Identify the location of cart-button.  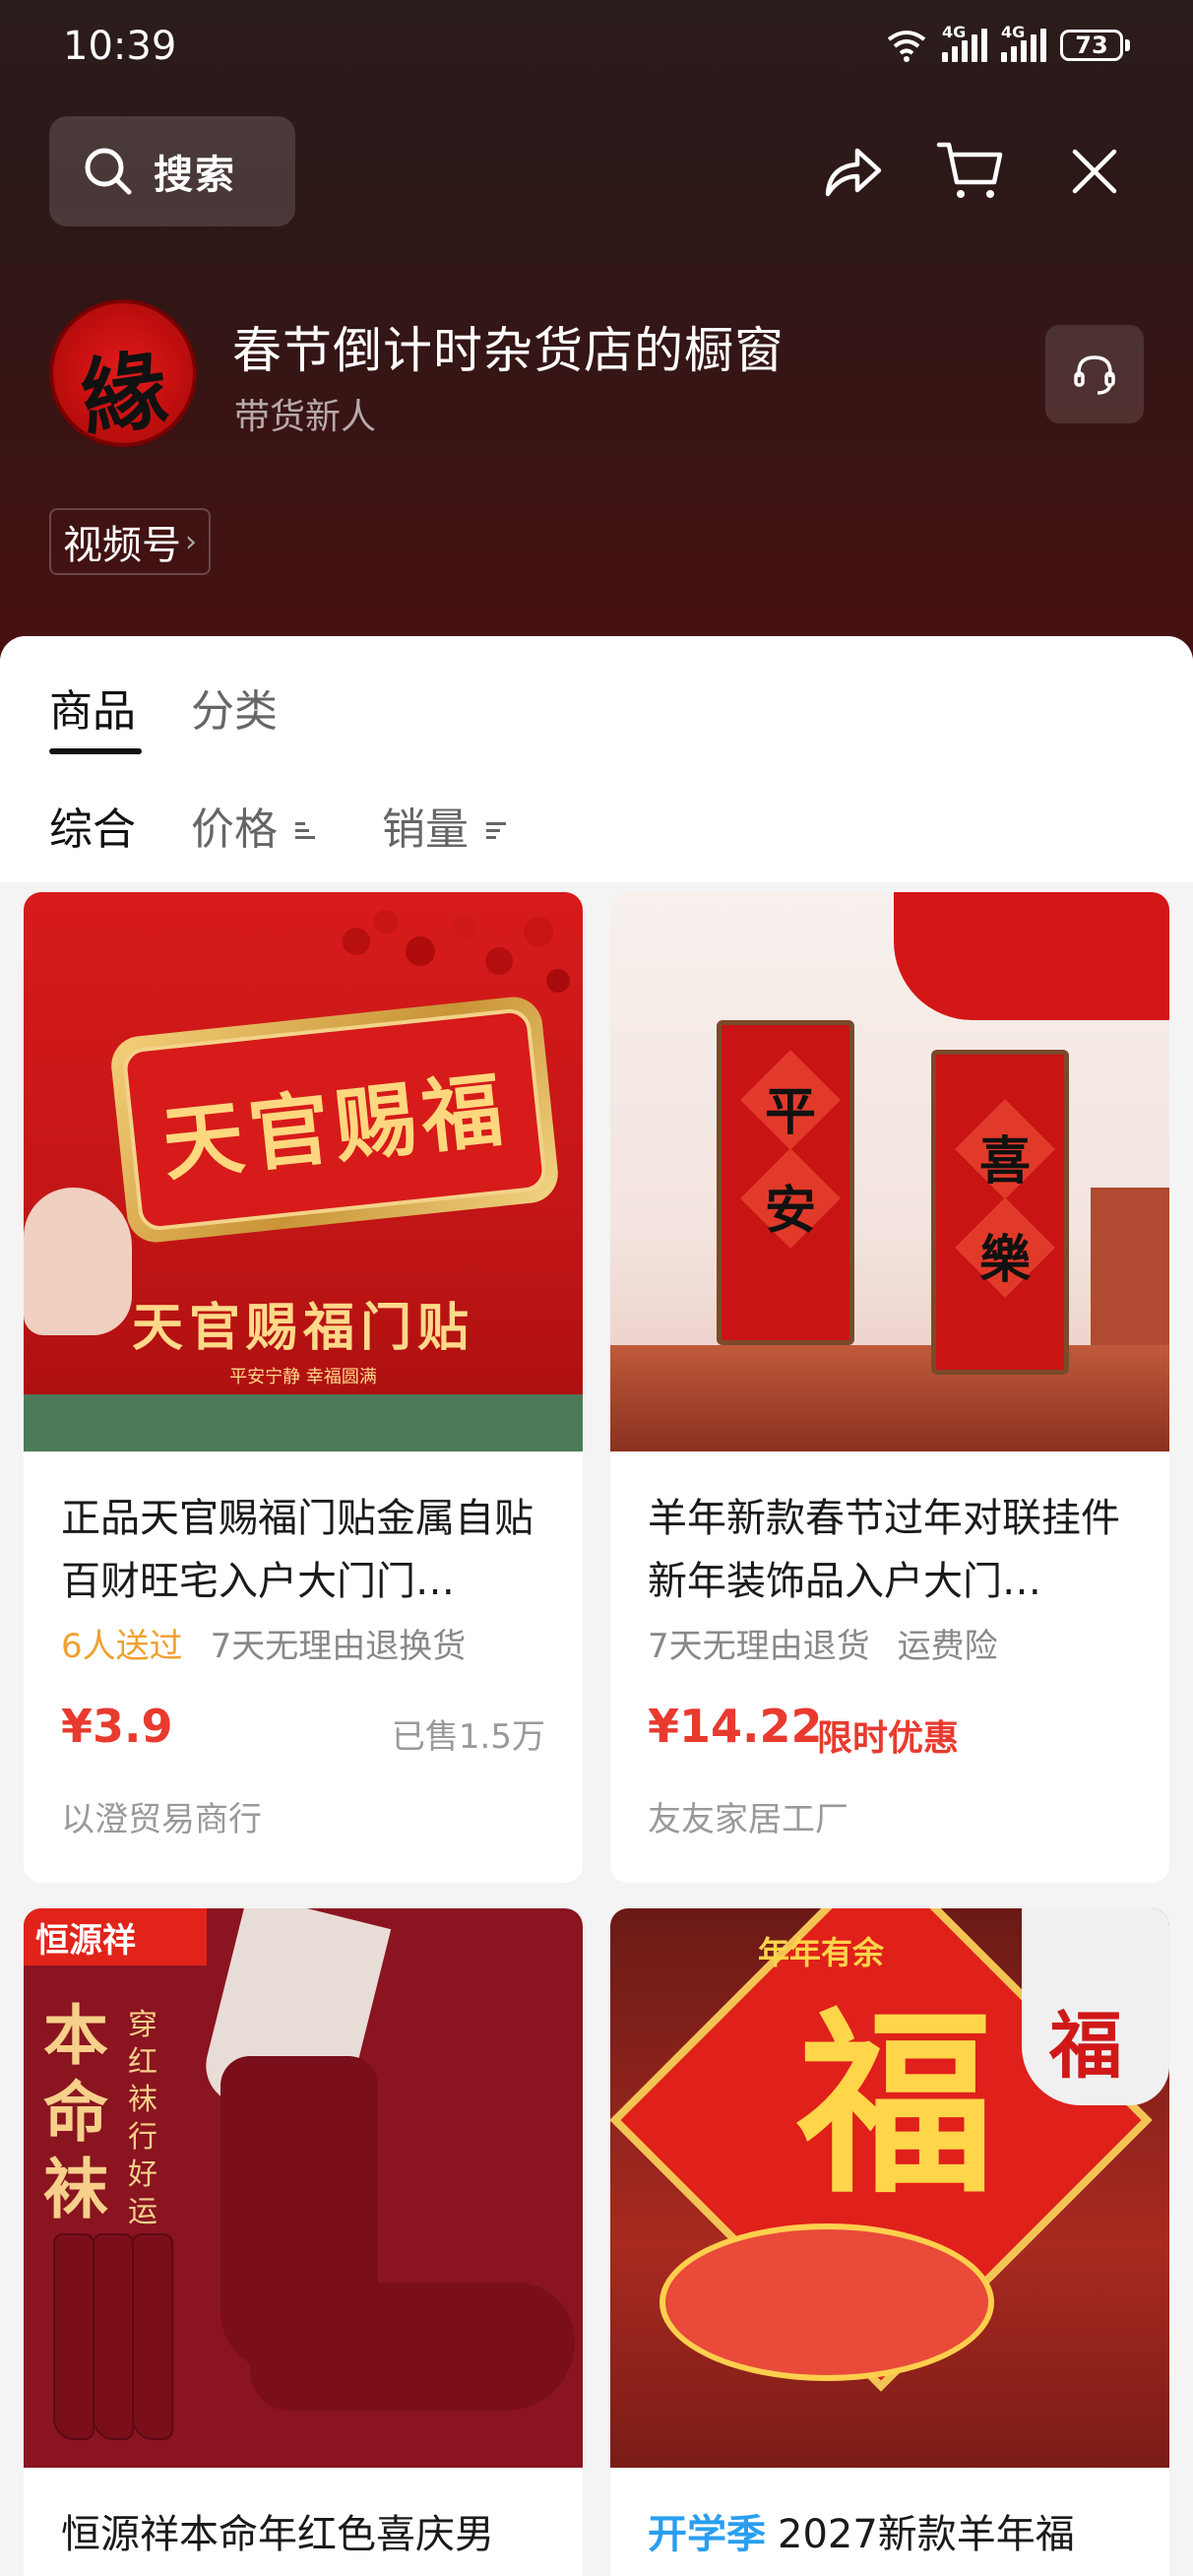
(970, 171).